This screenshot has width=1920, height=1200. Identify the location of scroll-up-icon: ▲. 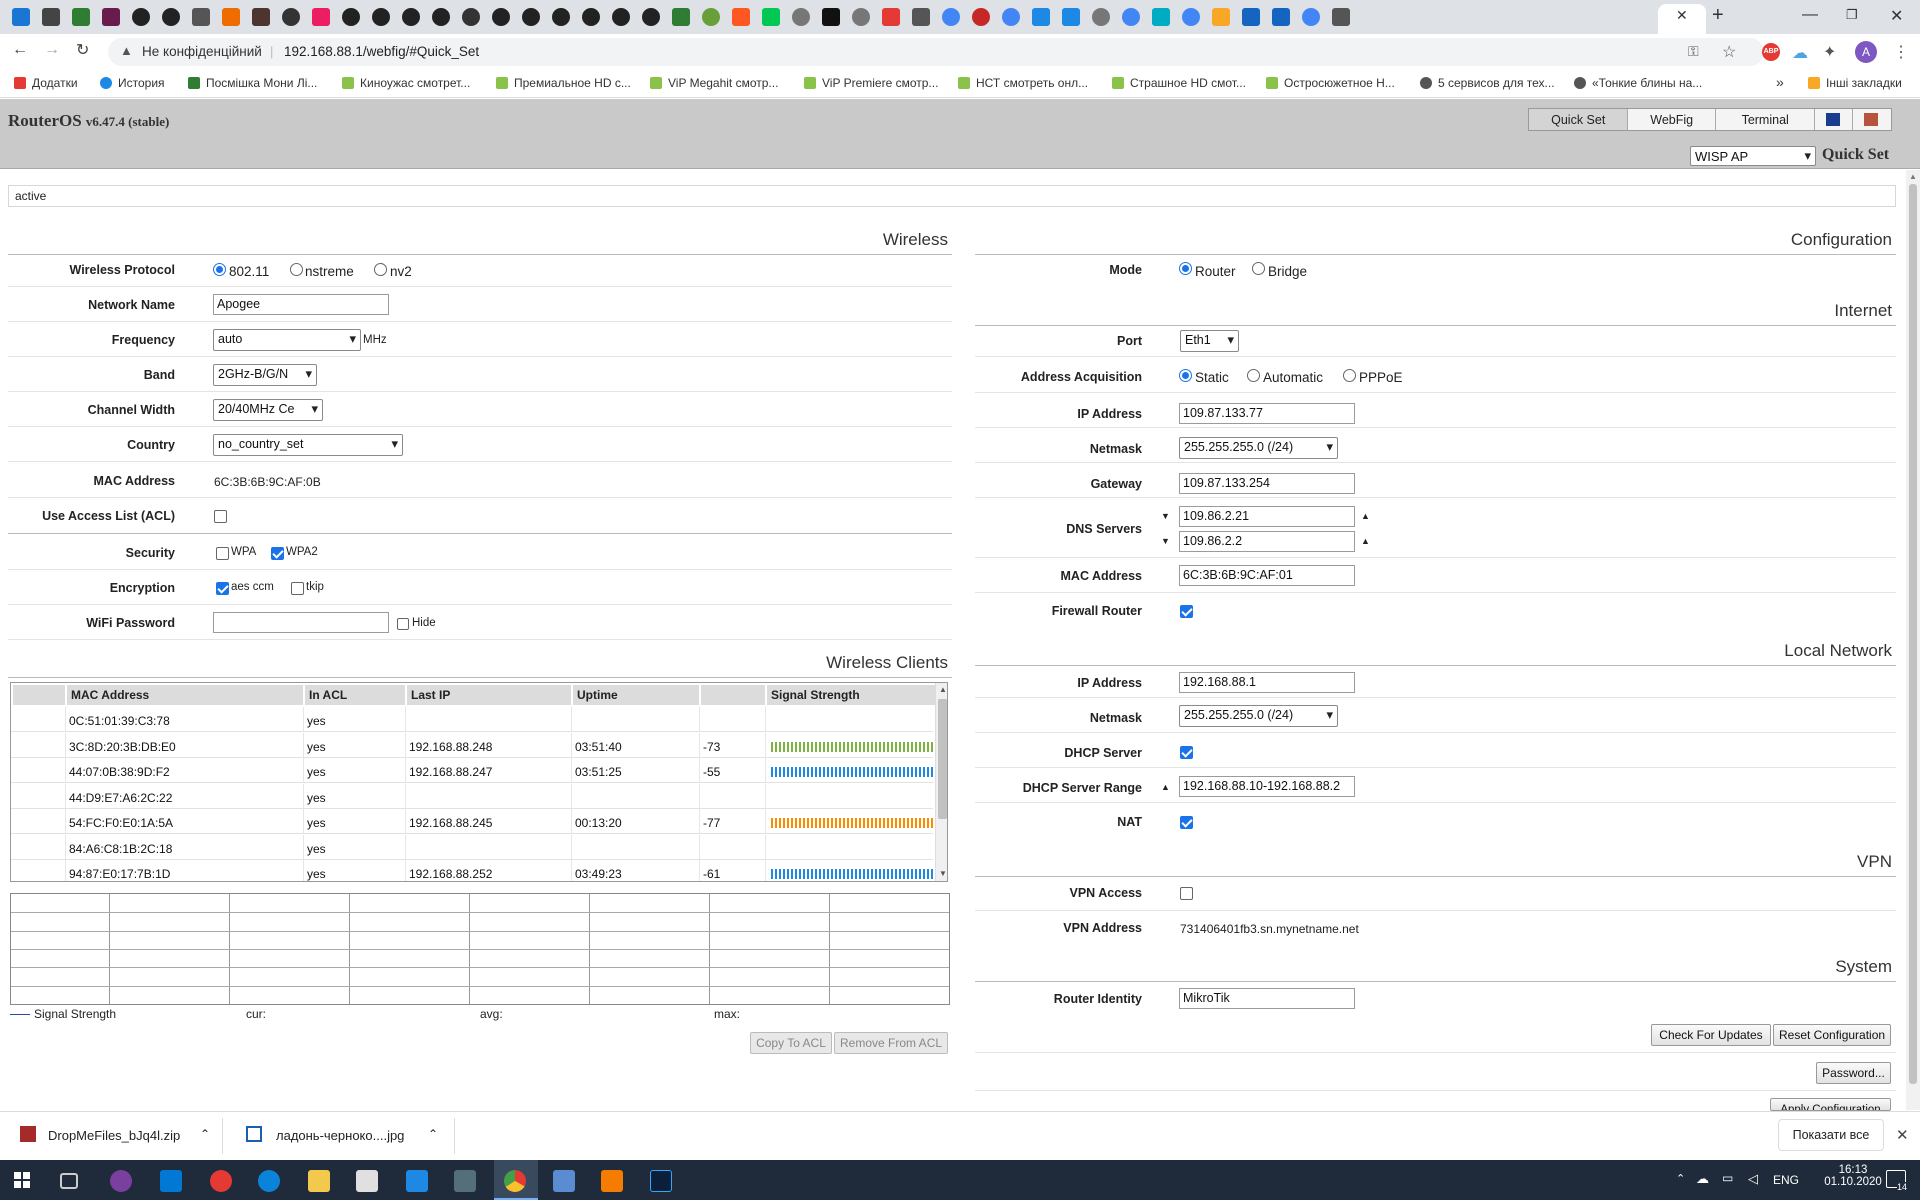
(943, 689).